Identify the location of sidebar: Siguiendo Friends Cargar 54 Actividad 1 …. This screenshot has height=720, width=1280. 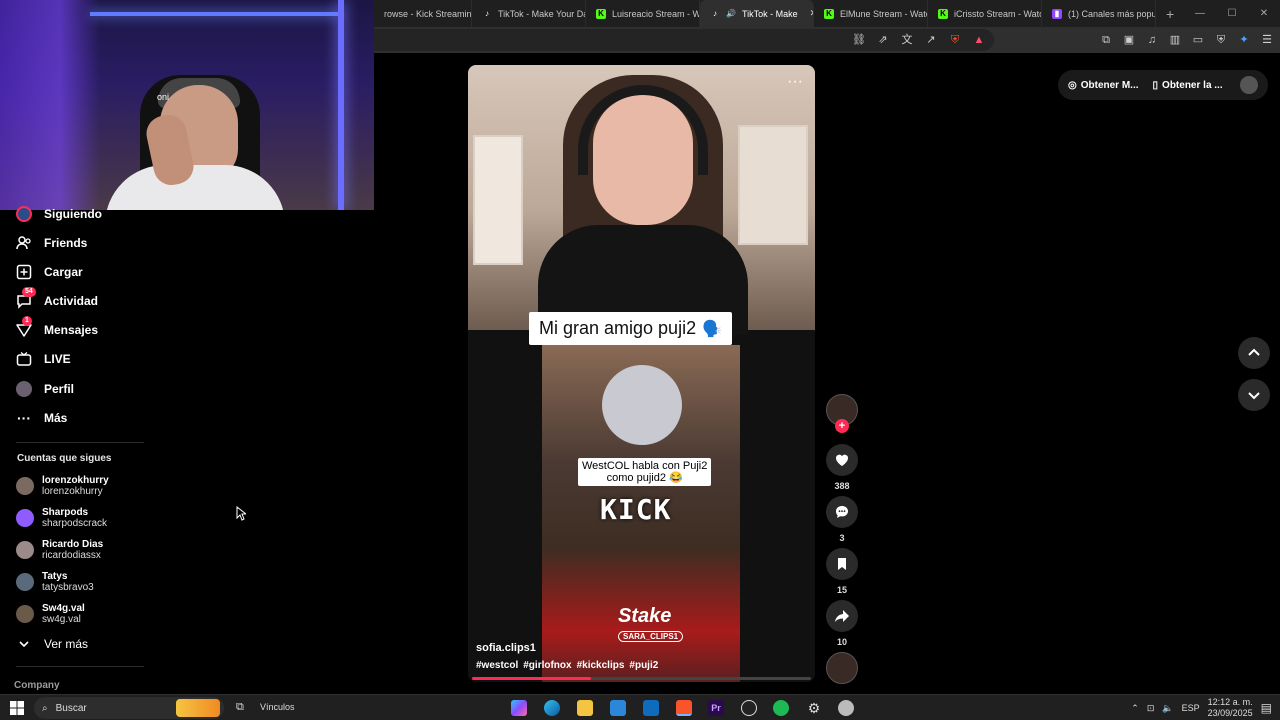
(80, 450).